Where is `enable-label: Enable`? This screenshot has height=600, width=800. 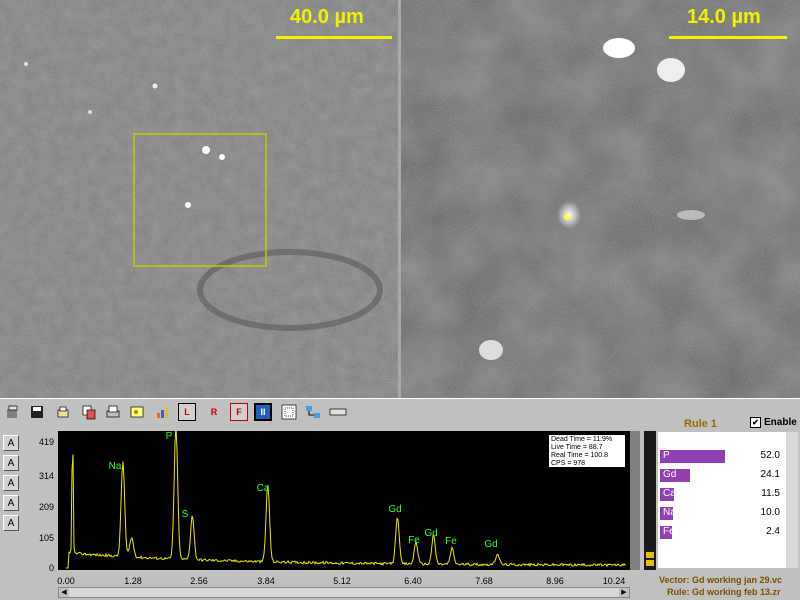
enable-label: Enable is located at coordinates (780, 422).